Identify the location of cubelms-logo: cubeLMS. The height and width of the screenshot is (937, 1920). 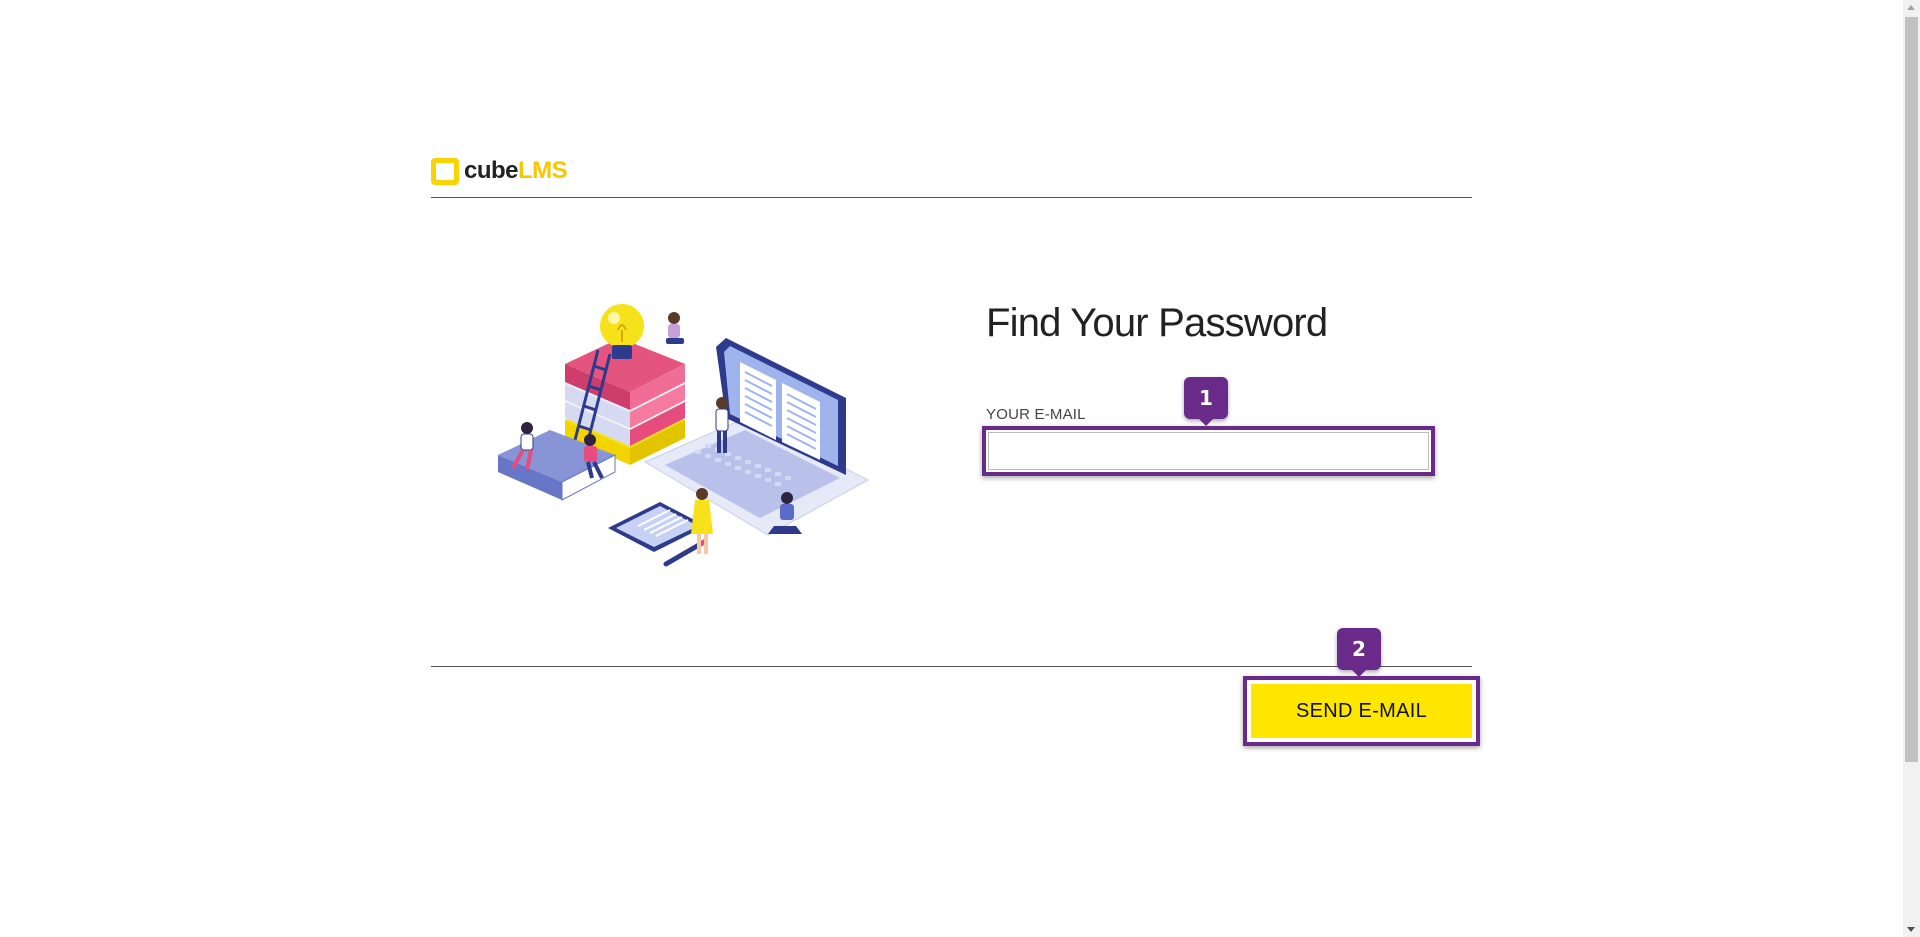
(499, 171).